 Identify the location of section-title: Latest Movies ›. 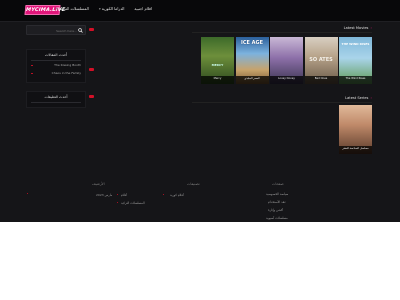
(358, 28).